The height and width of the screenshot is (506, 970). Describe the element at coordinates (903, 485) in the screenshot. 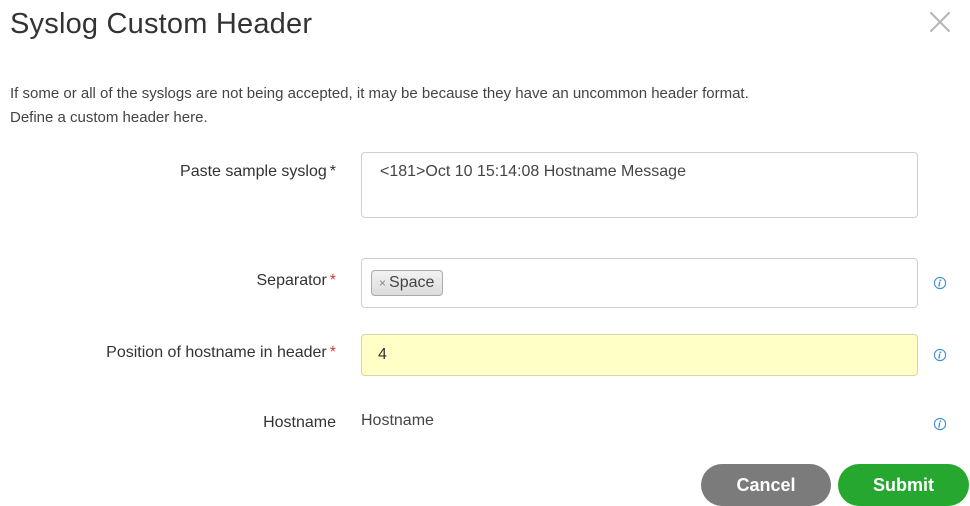

I see `submit-button: Submit` at that location.